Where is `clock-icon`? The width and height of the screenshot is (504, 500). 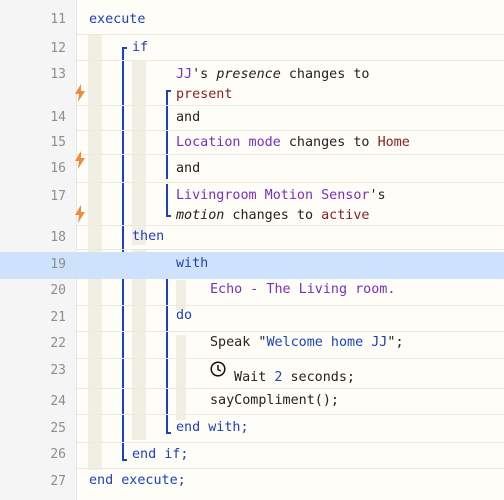
clock-icon is located at coordinates (218, 369).